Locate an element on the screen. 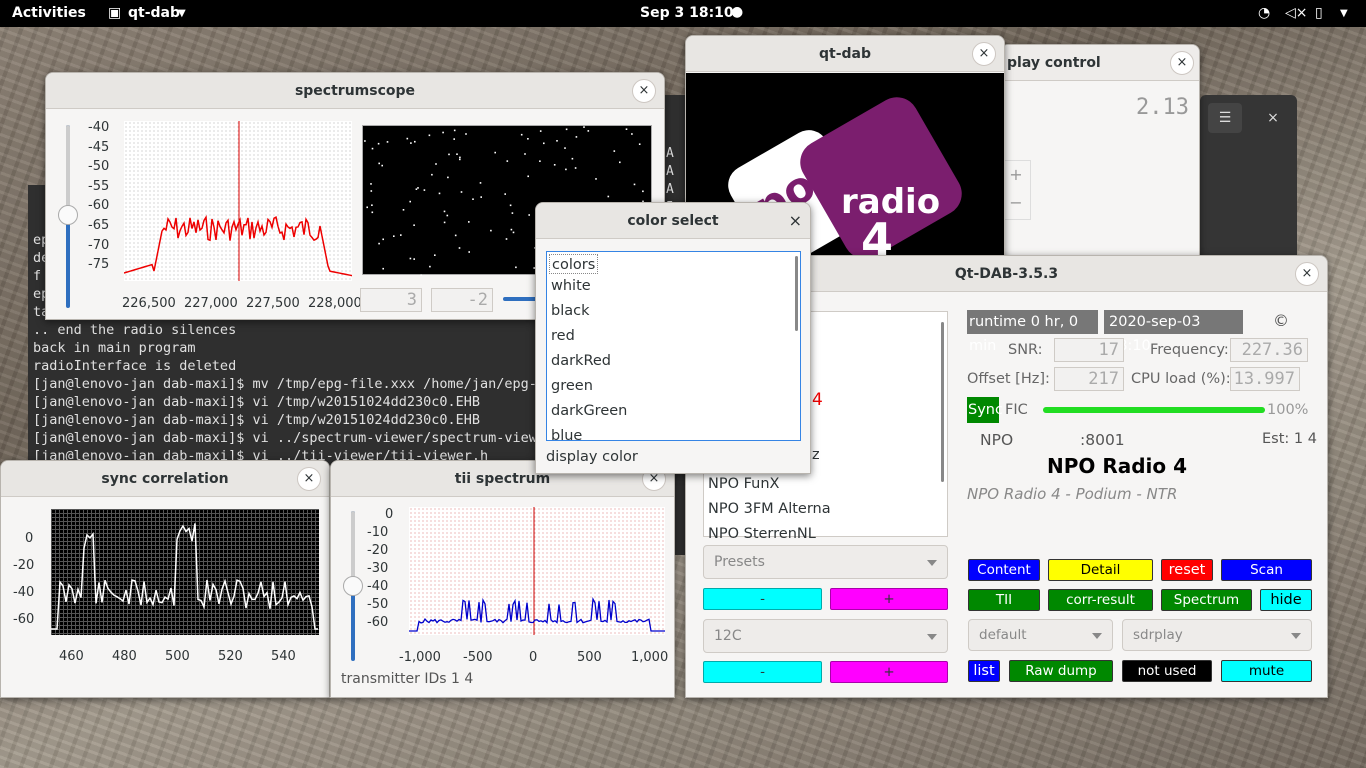 The width and height of the screenshot is (1366, 768). color-option-darkred: darkRed is located at coordinates (673, 361).